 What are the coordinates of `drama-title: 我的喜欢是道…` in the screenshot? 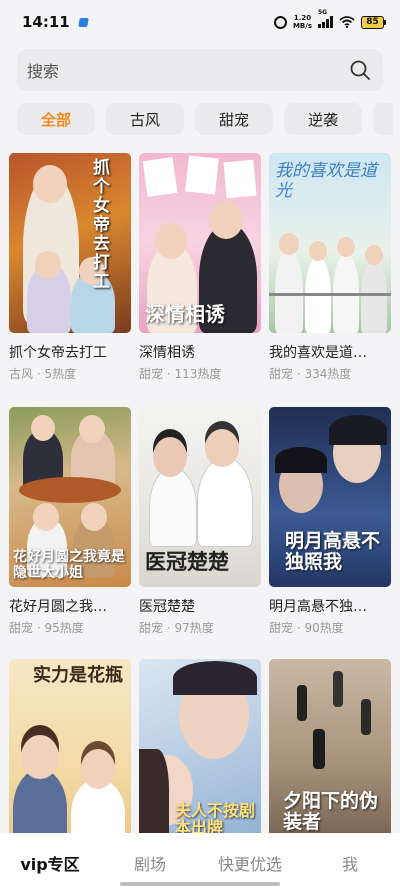 It's located at (318, 353).